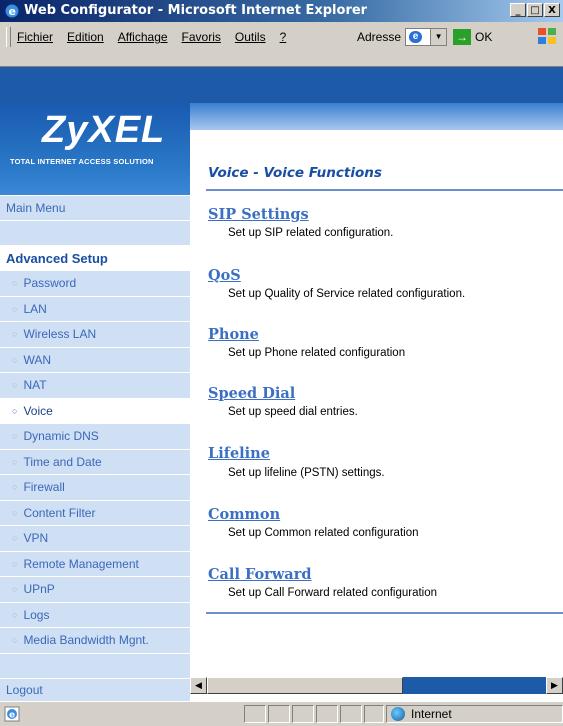 Image resolution: width=563 pixels, height=726 pixels. I want to click on sidebar-logout: Logout, so click(95, 689).